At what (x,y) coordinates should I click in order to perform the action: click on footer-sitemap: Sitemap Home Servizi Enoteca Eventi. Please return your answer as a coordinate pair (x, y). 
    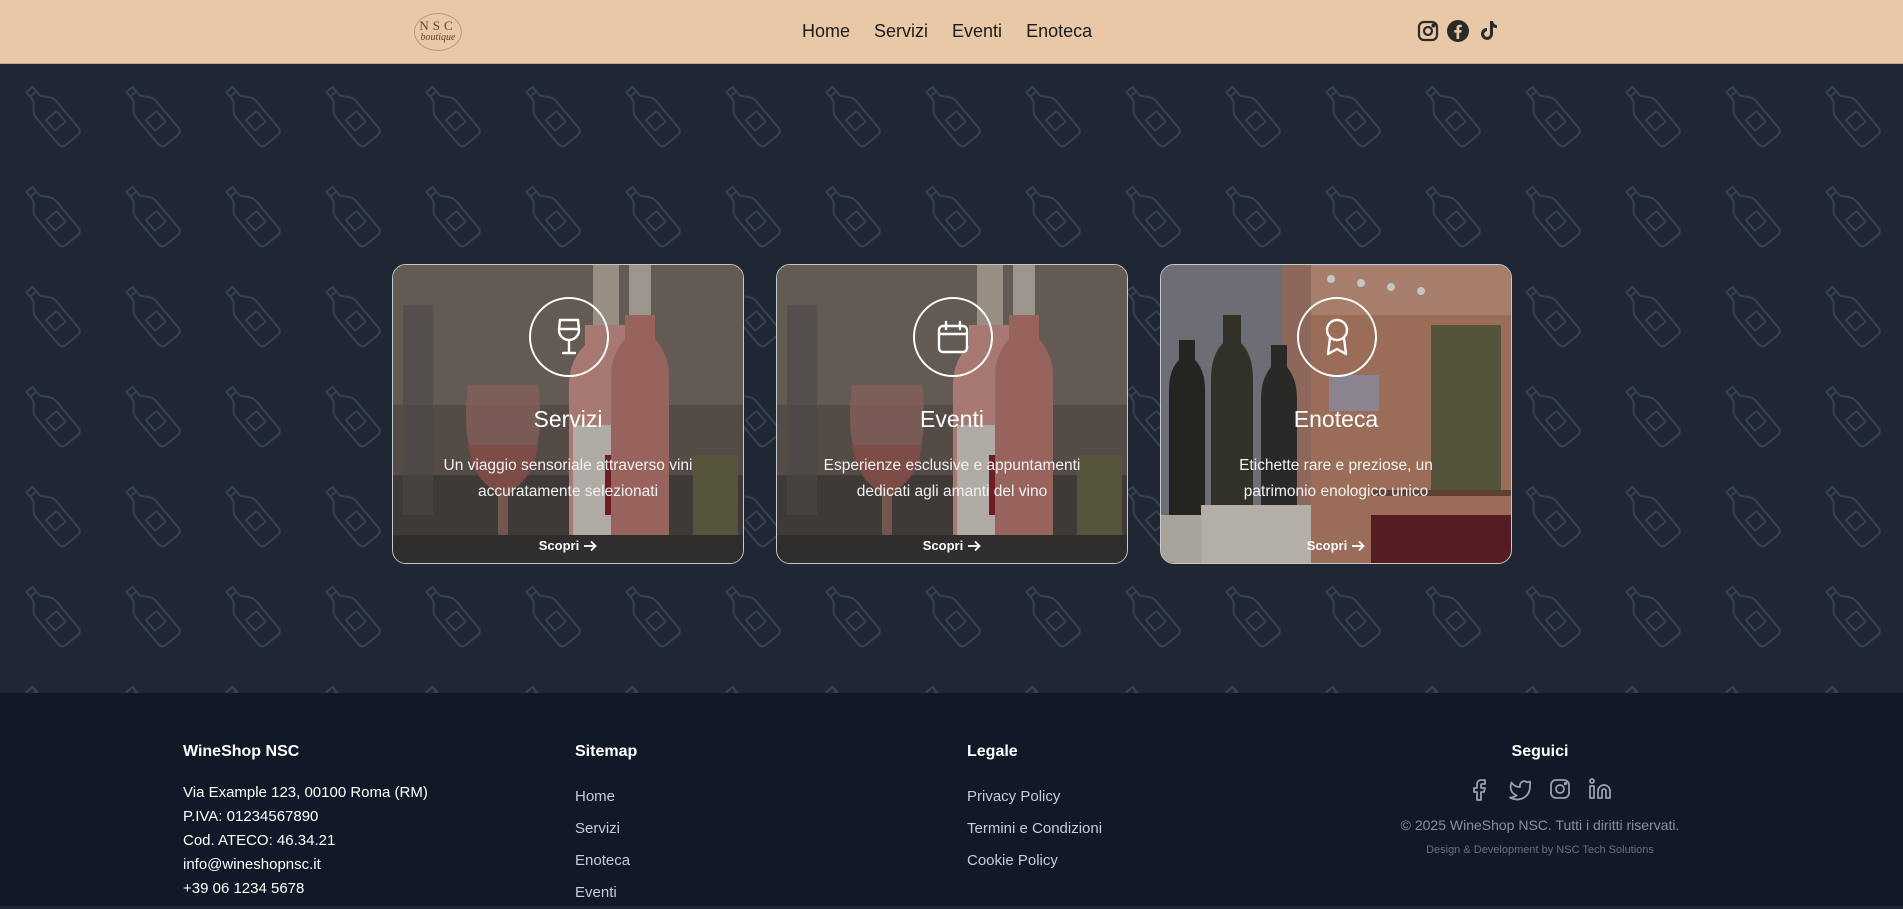
    Looking at the image, I should click on (606, 826).